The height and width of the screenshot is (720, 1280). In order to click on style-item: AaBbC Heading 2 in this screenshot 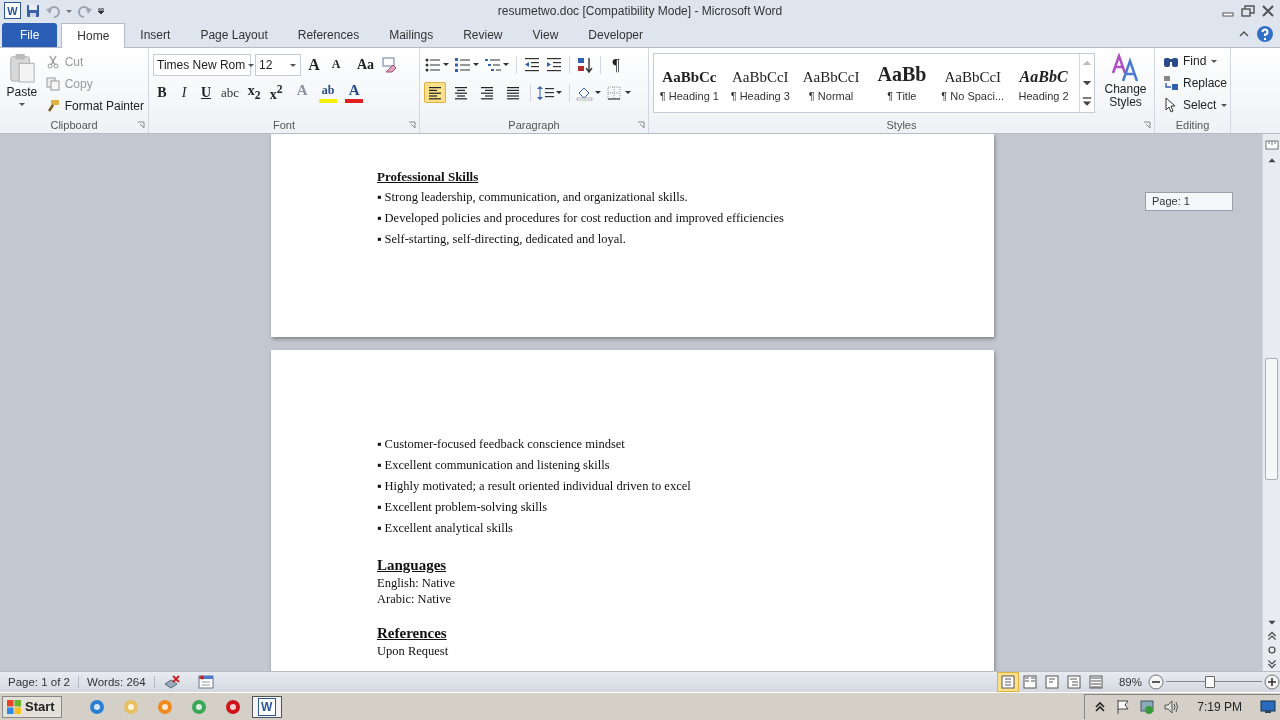, I will do `click(1043, 82)`.